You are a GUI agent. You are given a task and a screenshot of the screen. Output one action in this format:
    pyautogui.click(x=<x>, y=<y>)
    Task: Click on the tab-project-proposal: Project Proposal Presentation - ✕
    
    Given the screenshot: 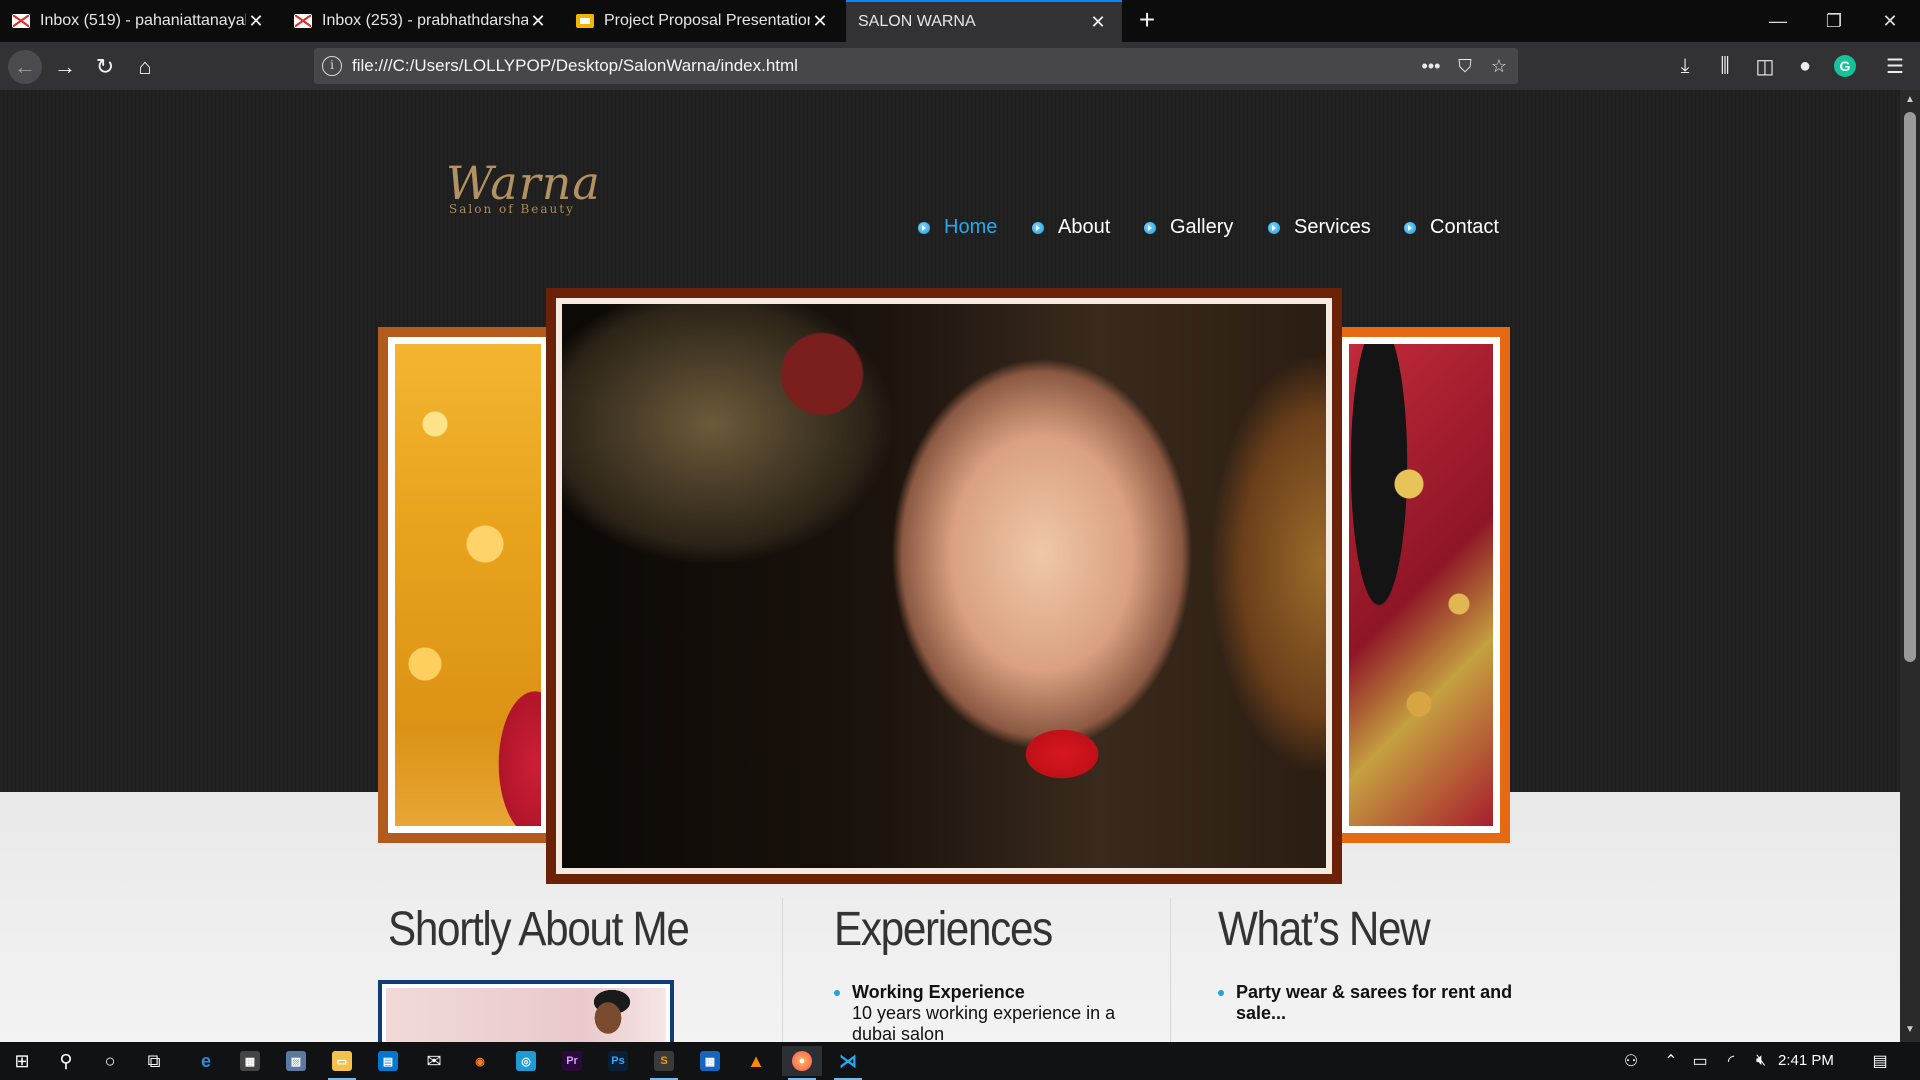 What is the action you would take?
    pyautogui.click(x=704, y=21)
    